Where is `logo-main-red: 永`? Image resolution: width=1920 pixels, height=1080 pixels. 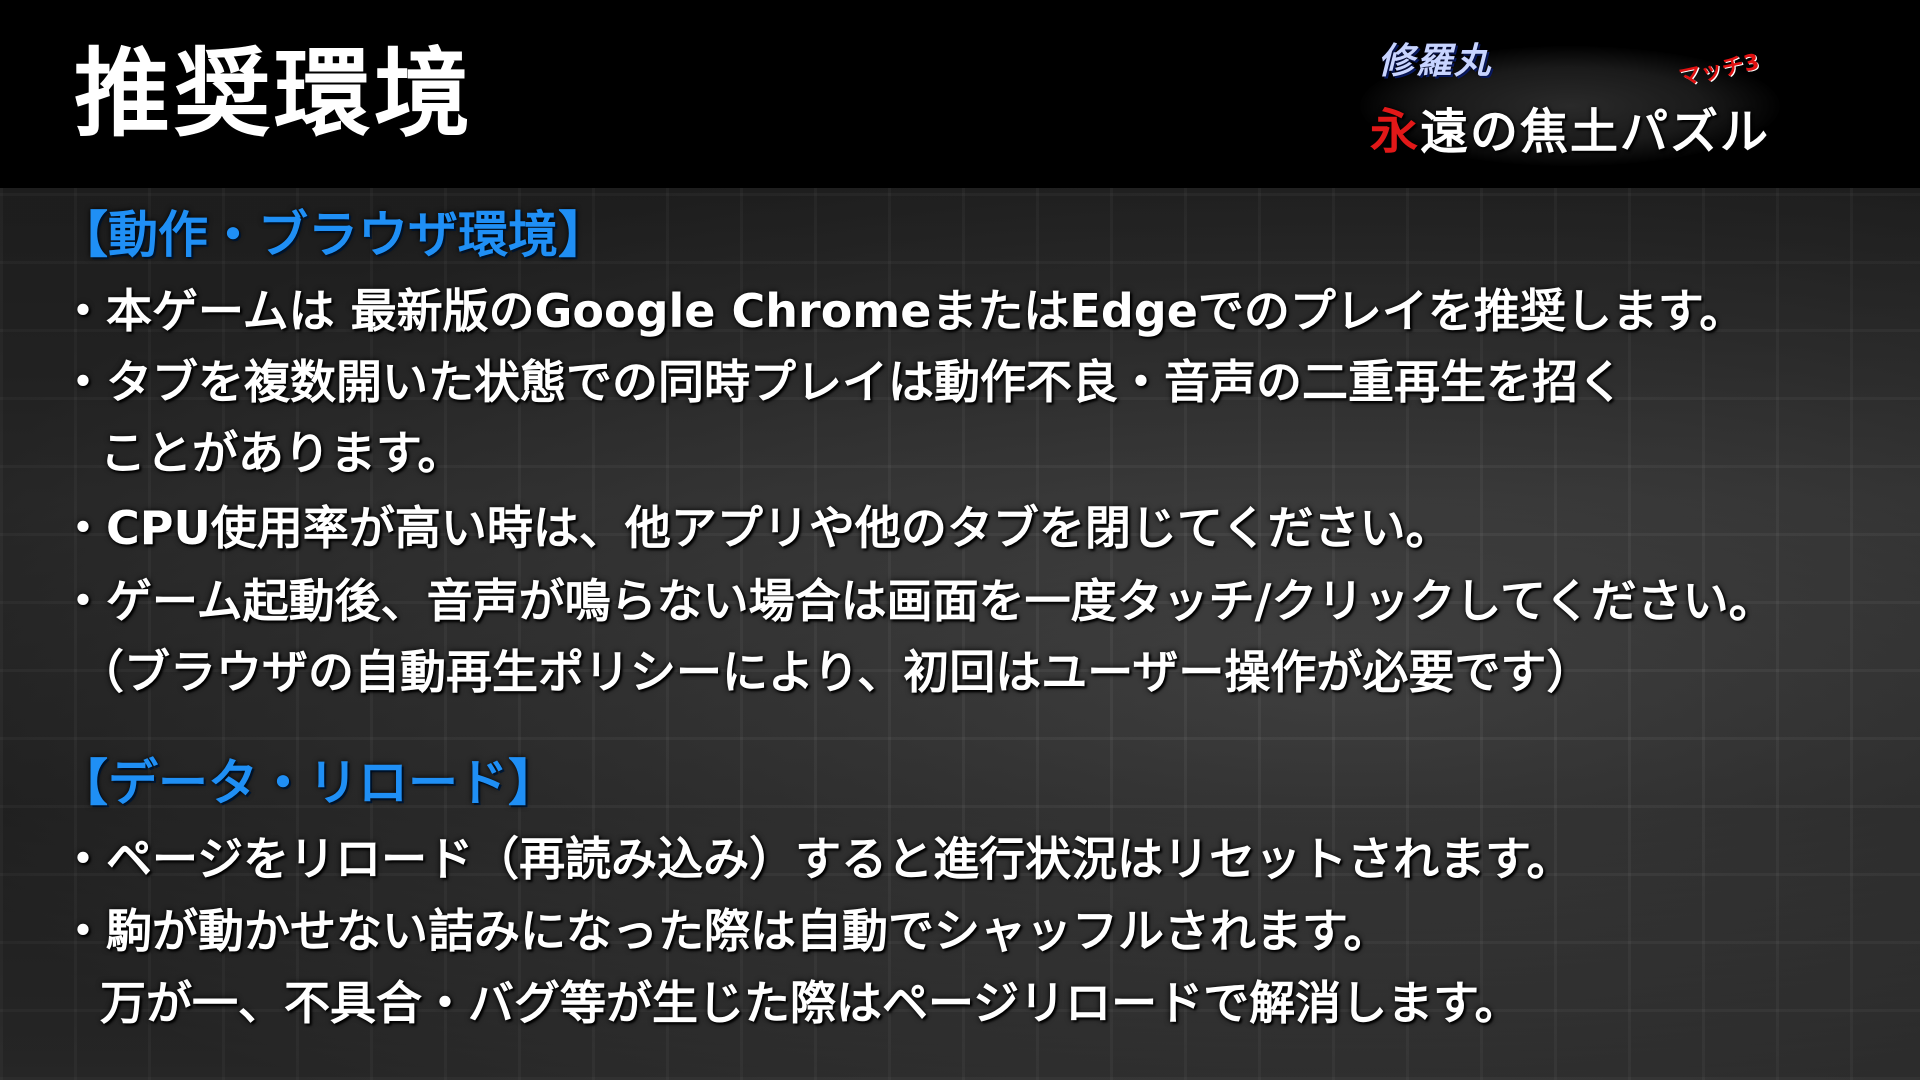 logo-main-red: 永 is located at coordinates (1395, 132).